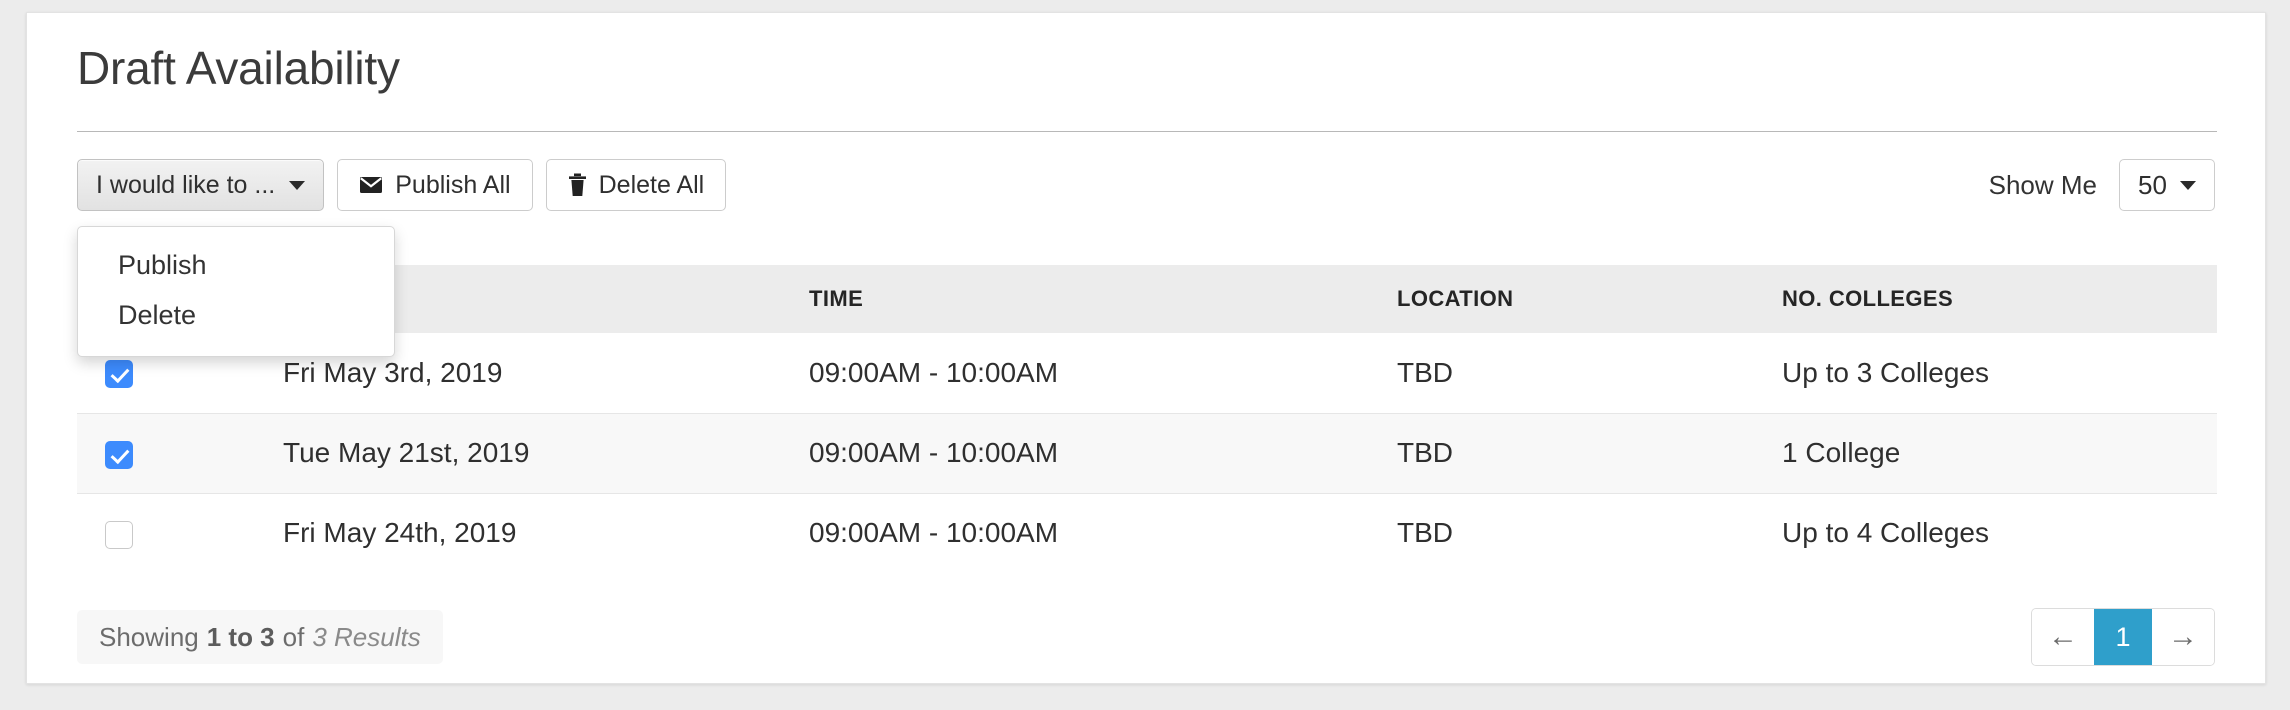  I want to click on delete-all-label: Delete All, so click(651, 184).